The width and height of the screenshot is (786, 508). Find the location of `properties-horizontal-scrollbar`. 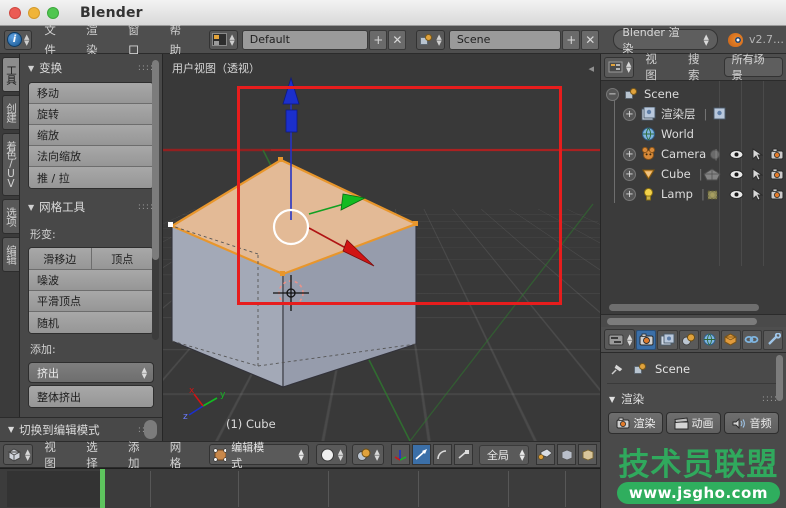

properties-horizontal-scrollbar is located at coordinates (682, 321).